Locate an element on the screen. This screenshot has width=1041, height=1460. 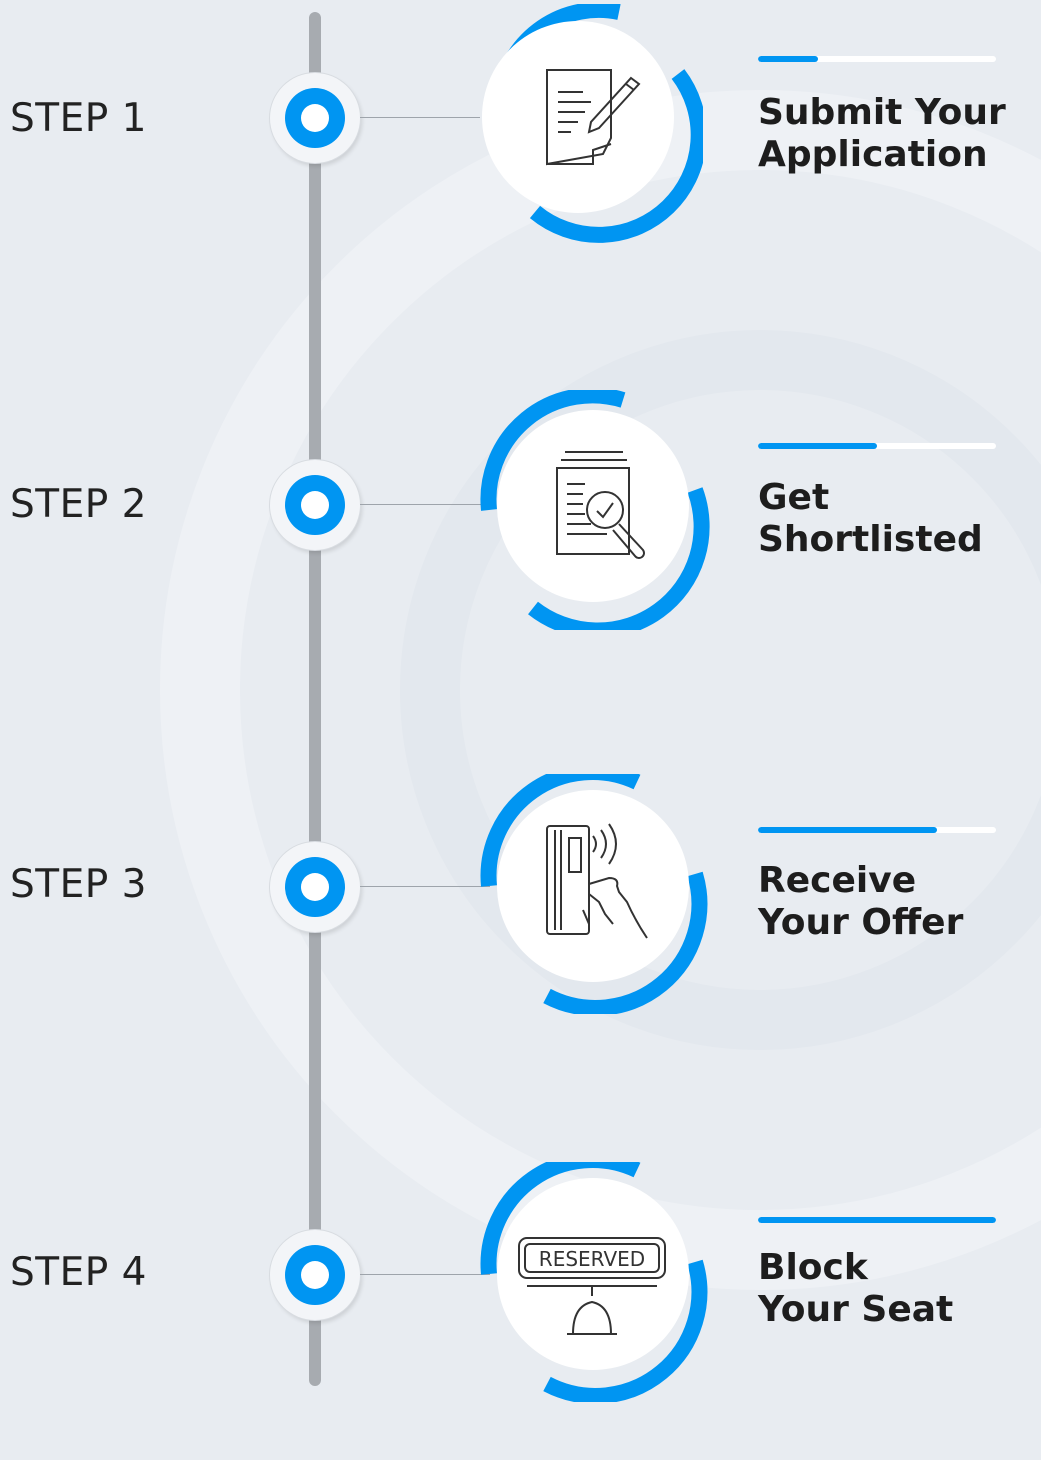
step-label: STEP 1 is located at coordinates (78, 118).